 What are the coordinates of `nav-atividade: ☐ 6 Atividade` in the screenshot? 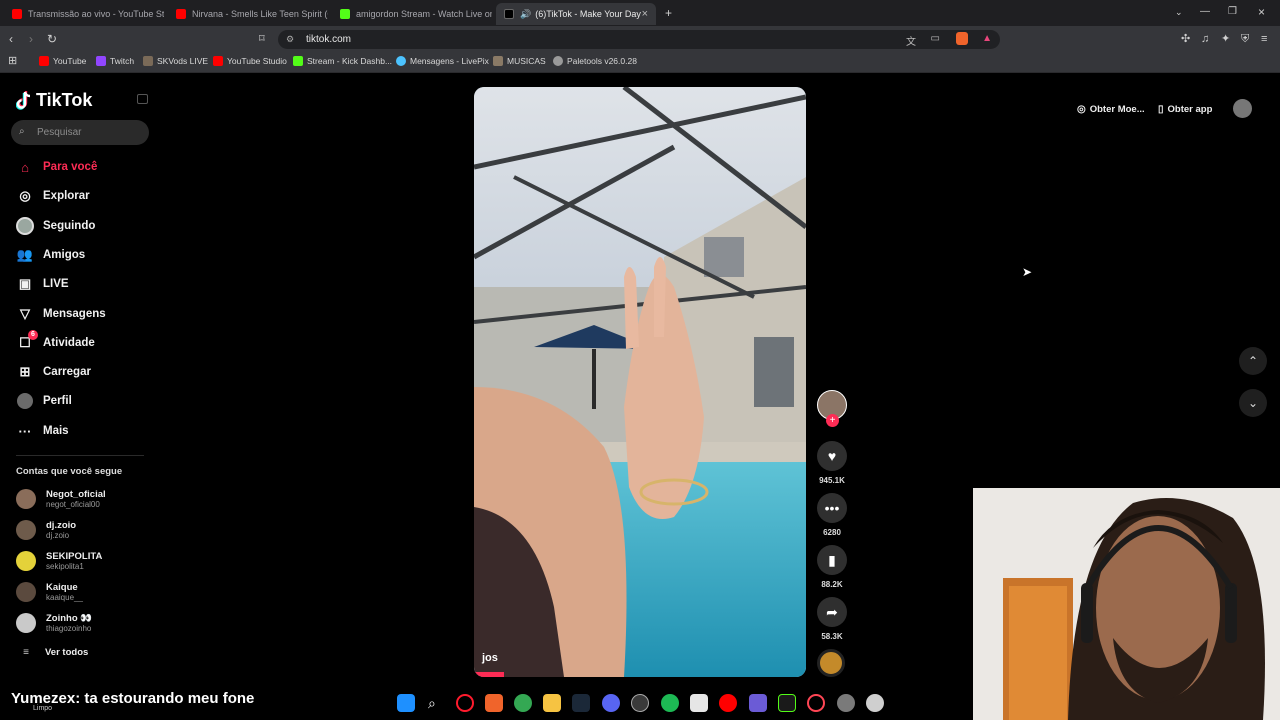 It's located at (55, 341).